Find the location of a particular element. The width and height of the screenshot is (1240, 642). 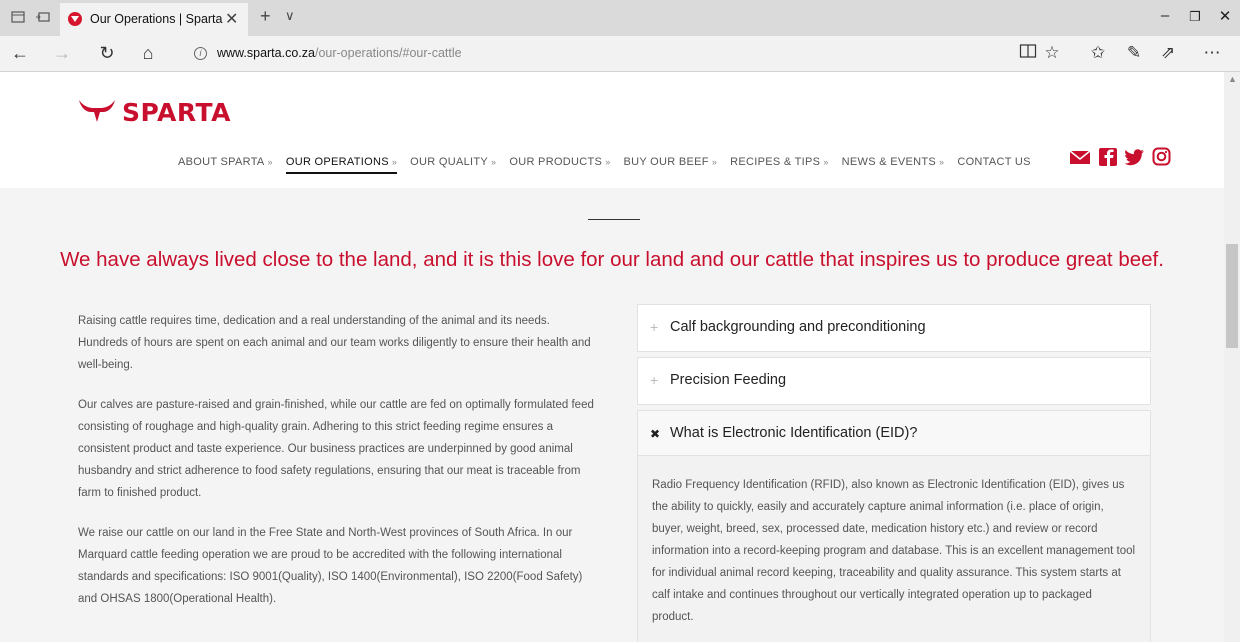

sparta-favicon-icon is located at coordinates (75, 19).